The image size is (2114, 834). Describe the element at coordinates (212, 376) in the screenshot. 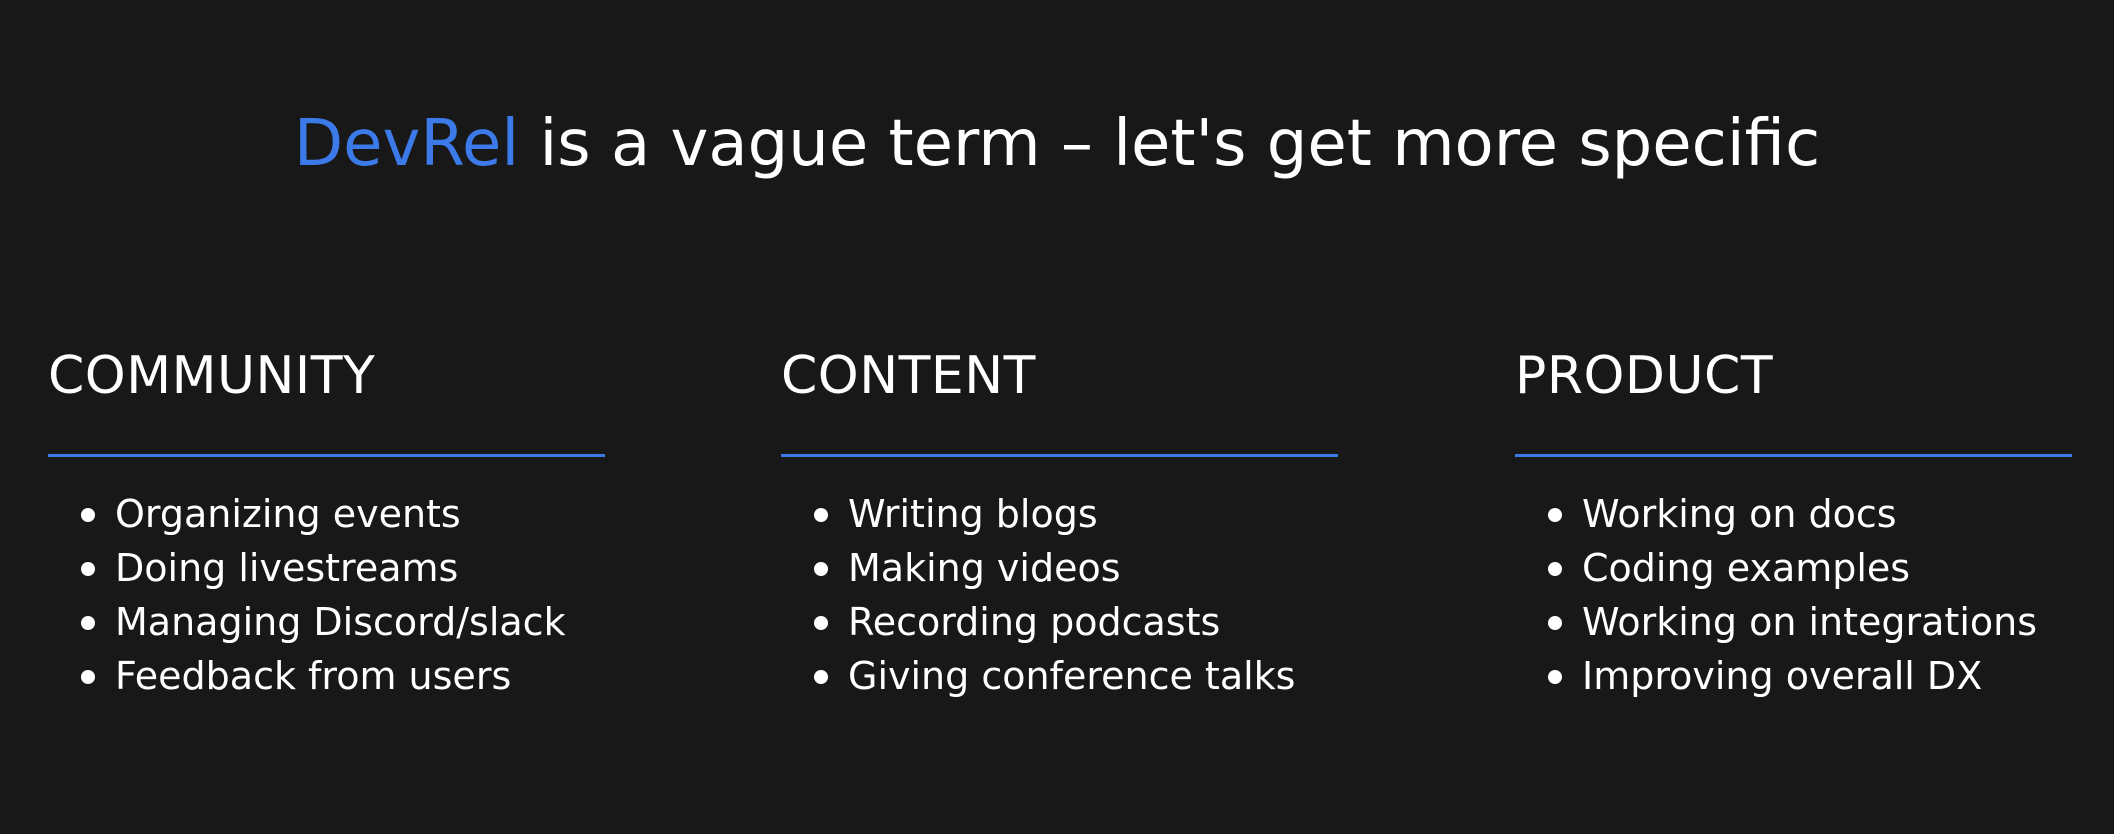

I see `column-heading: COMMUNITY` at that location.